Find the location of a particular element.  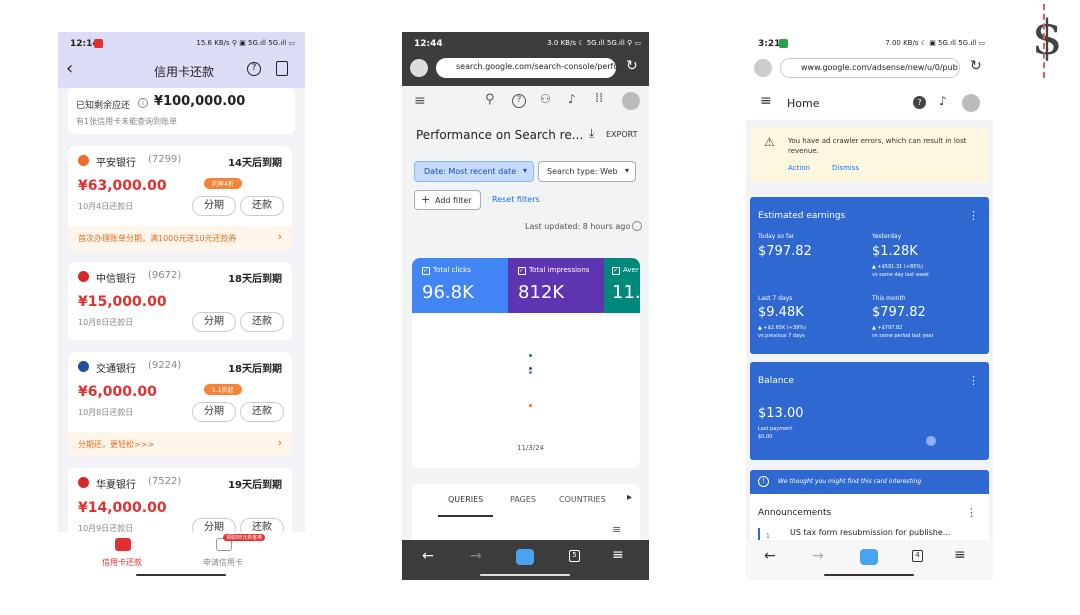

search-icon: ⚲ is located at coordinates (490, 99).